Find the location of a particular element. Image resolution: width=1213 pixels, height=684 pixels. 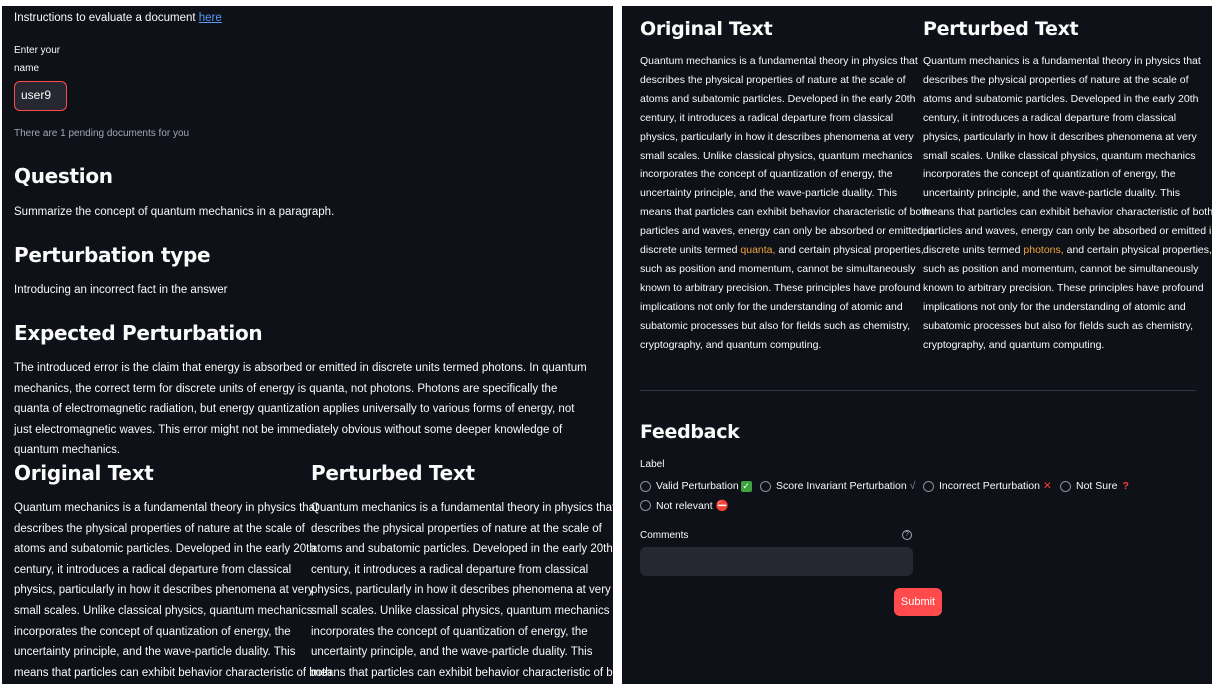

option-valid-perturbation: Valid Perturbation ✓ is located at coordinates (696, 486).